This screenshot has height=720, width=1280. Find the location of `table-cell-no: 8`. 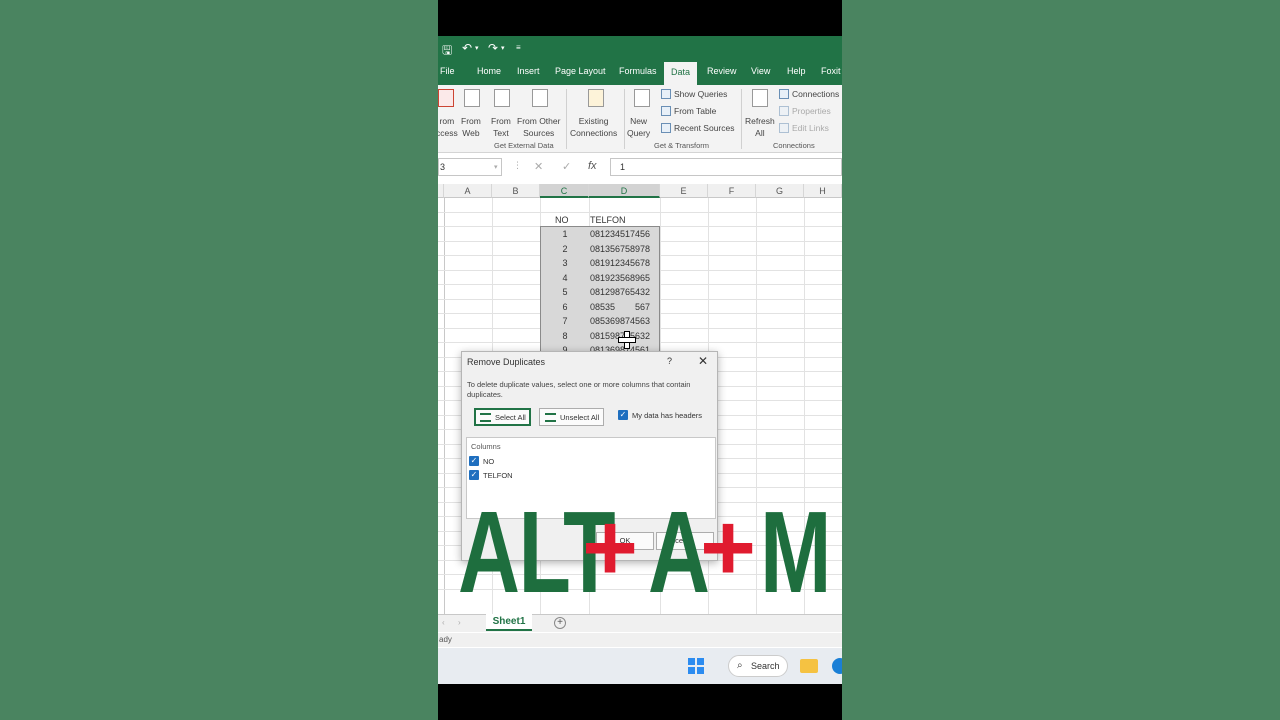

table-cell-no: 8 is located at coordinates (565, 336).